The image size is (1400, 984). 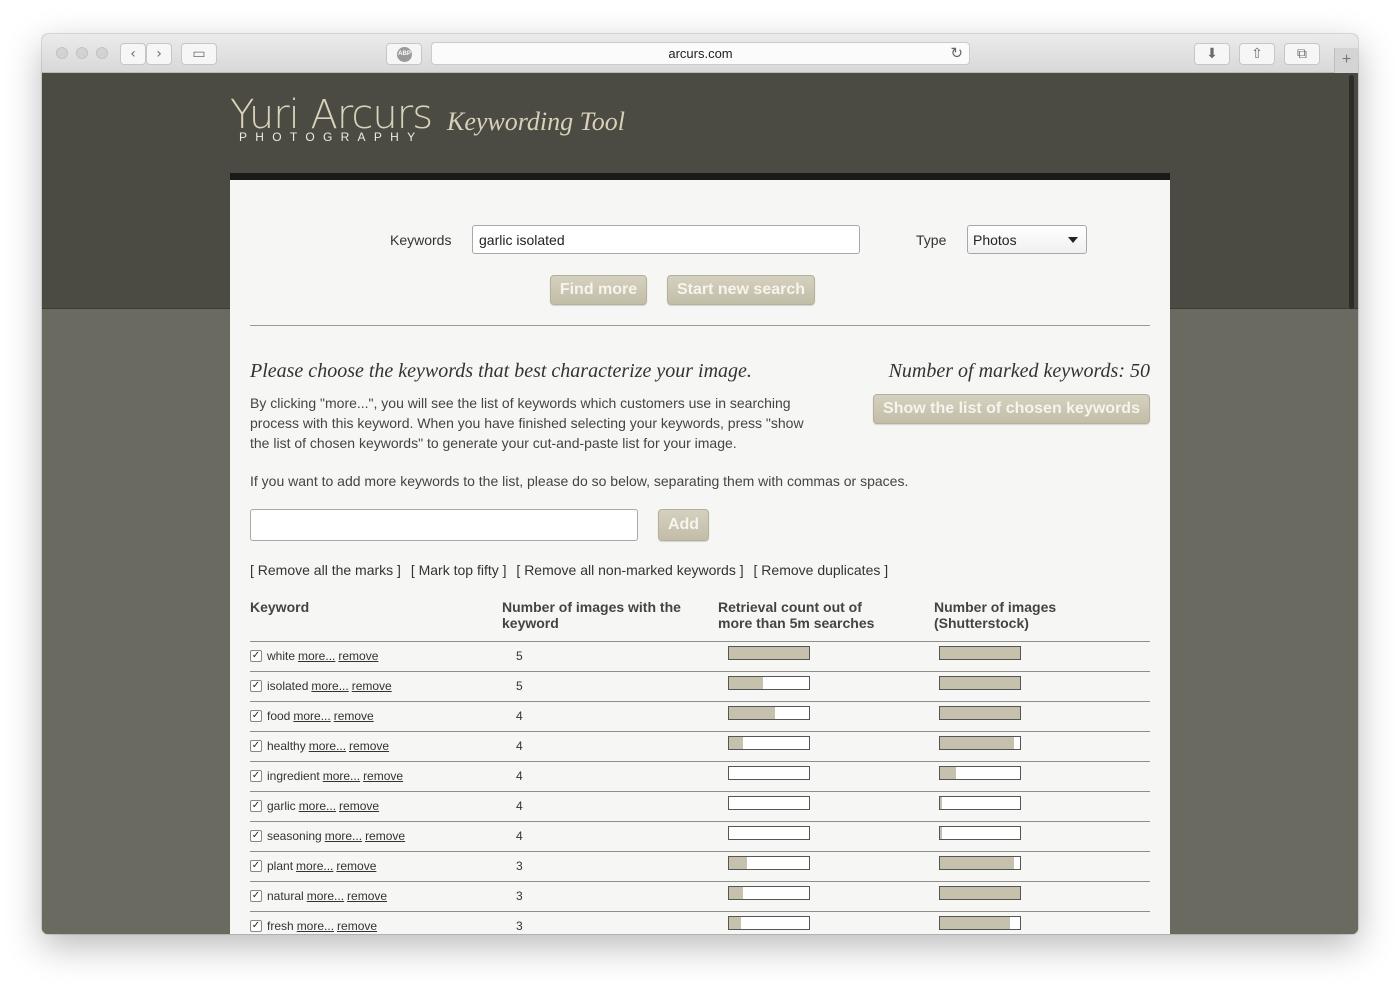 What do you see at coordinates (700, 806) in the screenshot?
I see `table-row: ✓ garlic more... remove 4` at bounding box center [700, 806].